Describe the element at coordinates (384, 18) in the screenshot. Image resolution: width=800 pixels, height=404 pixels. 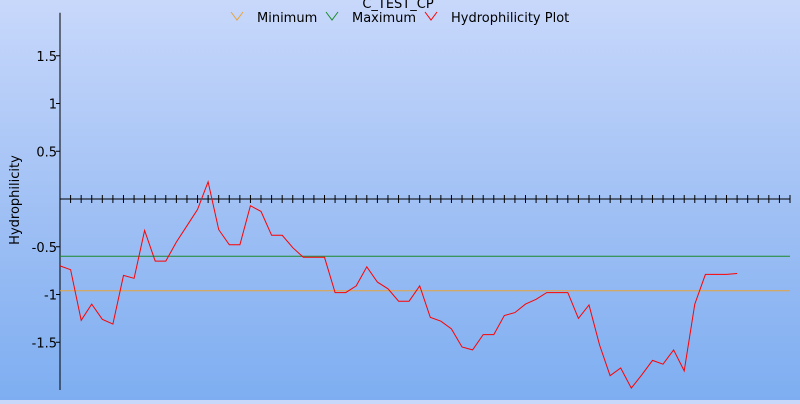
I see `legend-label: Maximum` at that location.